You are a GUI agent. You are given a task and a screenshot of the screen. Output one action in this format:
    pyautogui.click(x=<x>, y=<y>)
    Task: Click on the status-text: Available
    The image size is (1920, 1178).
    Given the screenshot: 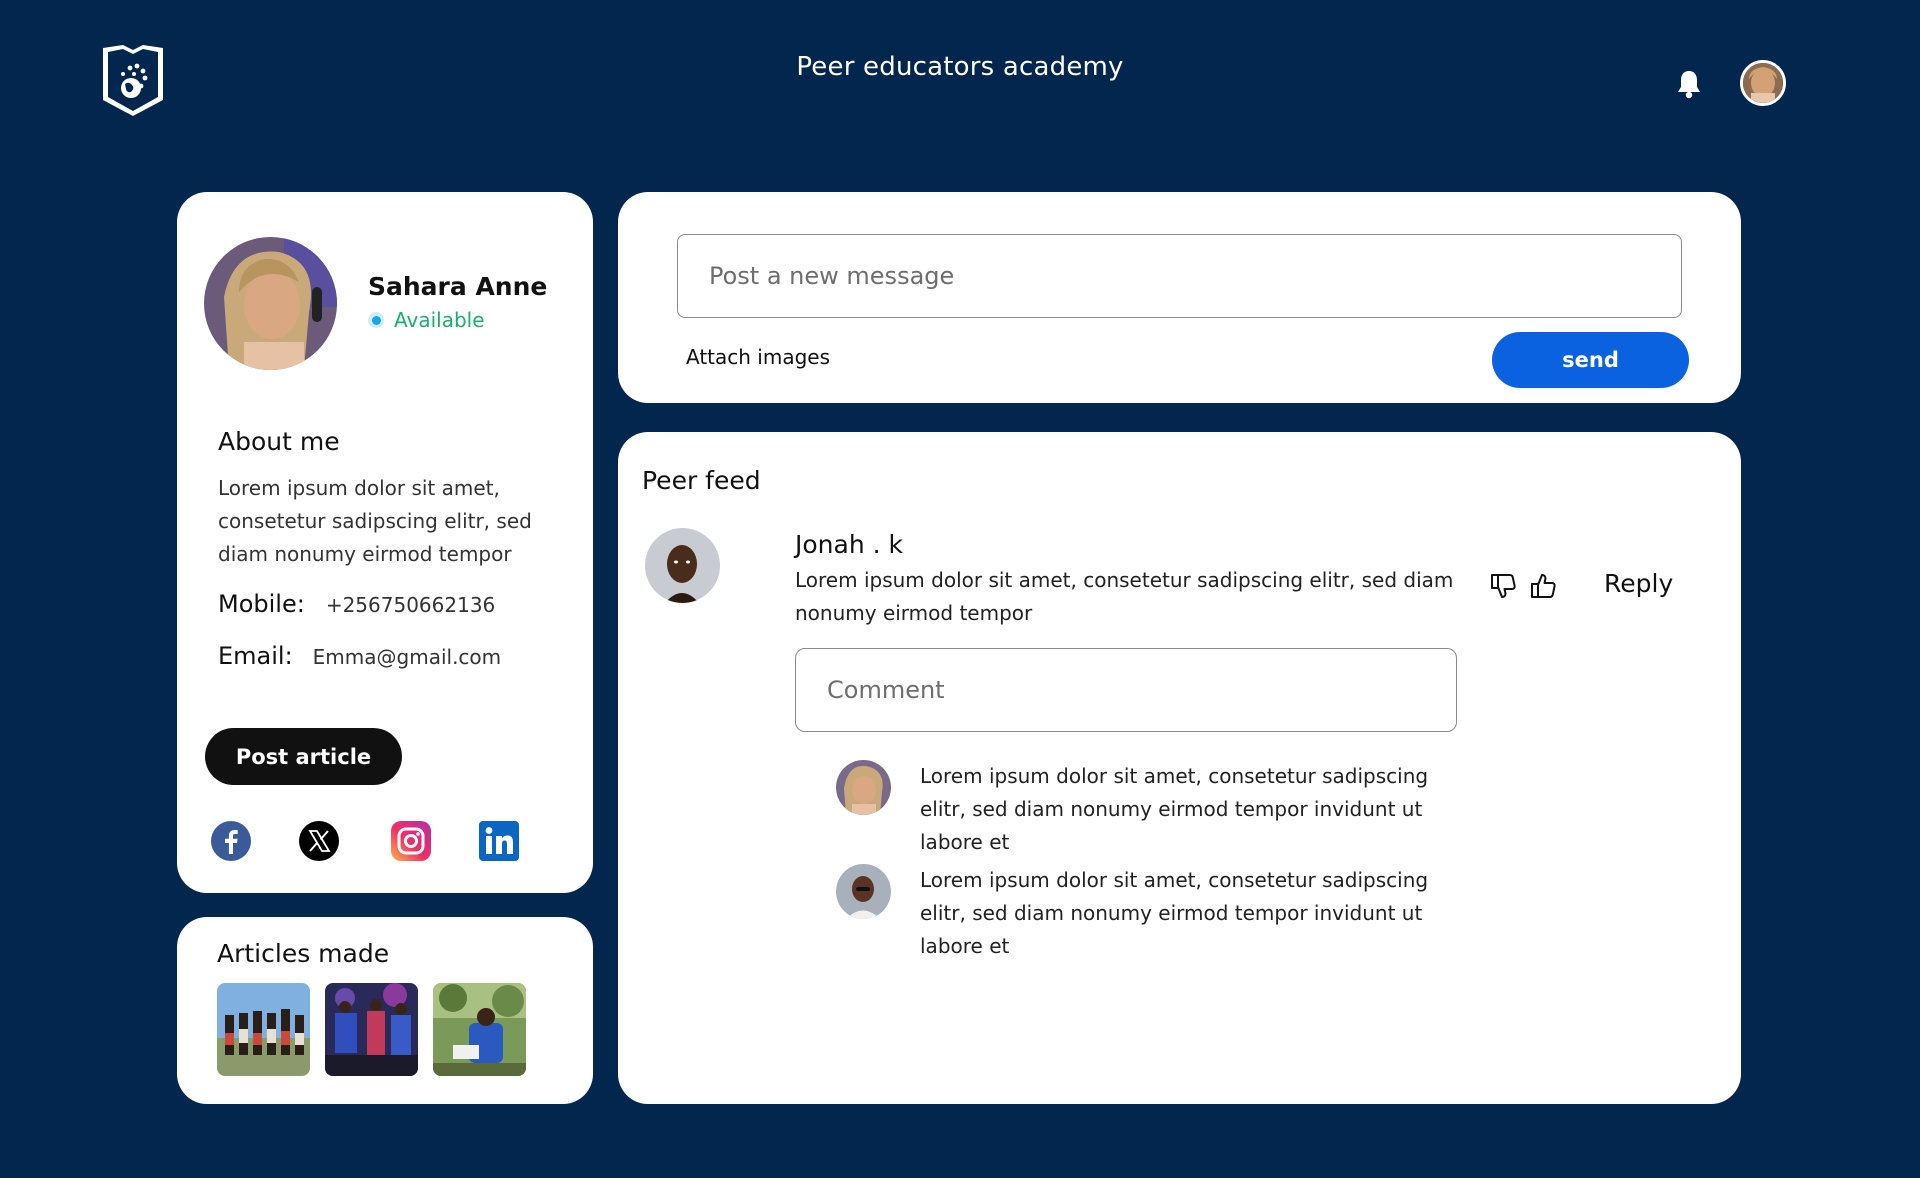 What is the action you would take?
    pyautogui.click(x=439, y=320)
    